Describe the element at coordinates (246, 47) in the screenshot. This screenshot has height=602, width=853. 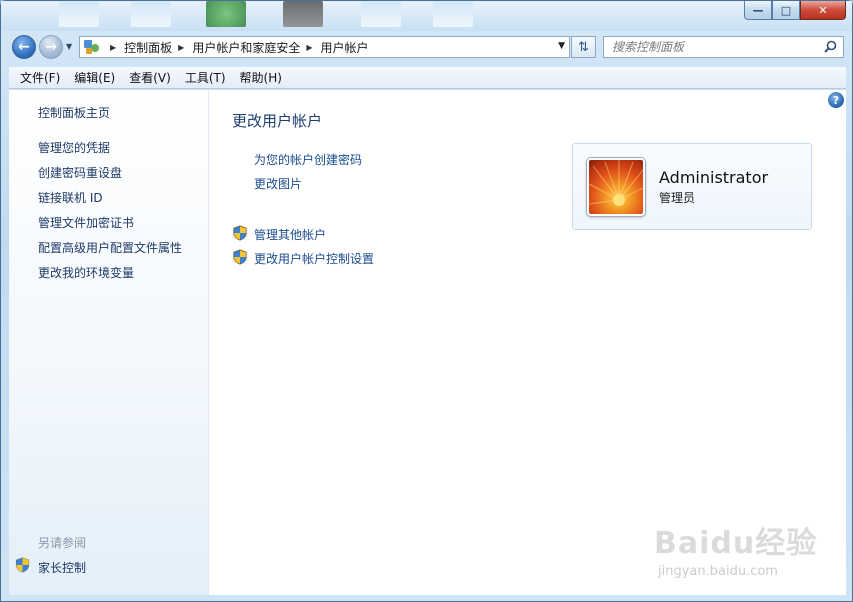
I see `breadcrumb-user-accounts-family: 用户帐户和家庭安全` at that location.